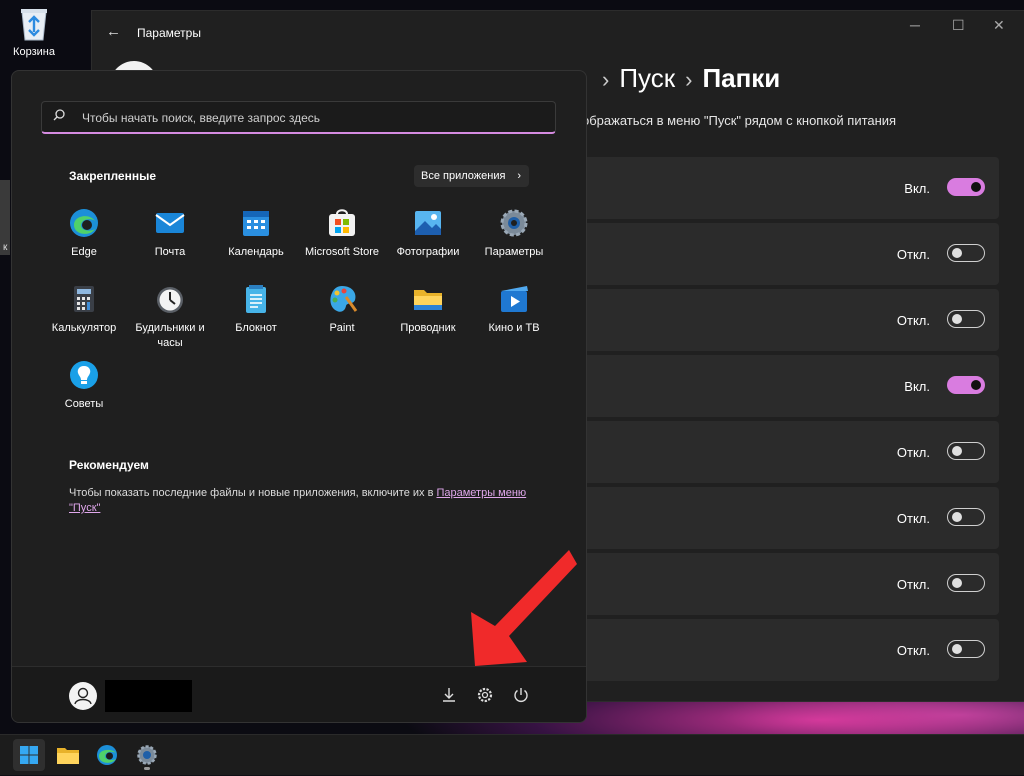 This screenshot has width=1024, height=776. Describe the element at coordinates (113, 176) in the screenshot. I see `pinned-section-title: Закрепленные` at that location.